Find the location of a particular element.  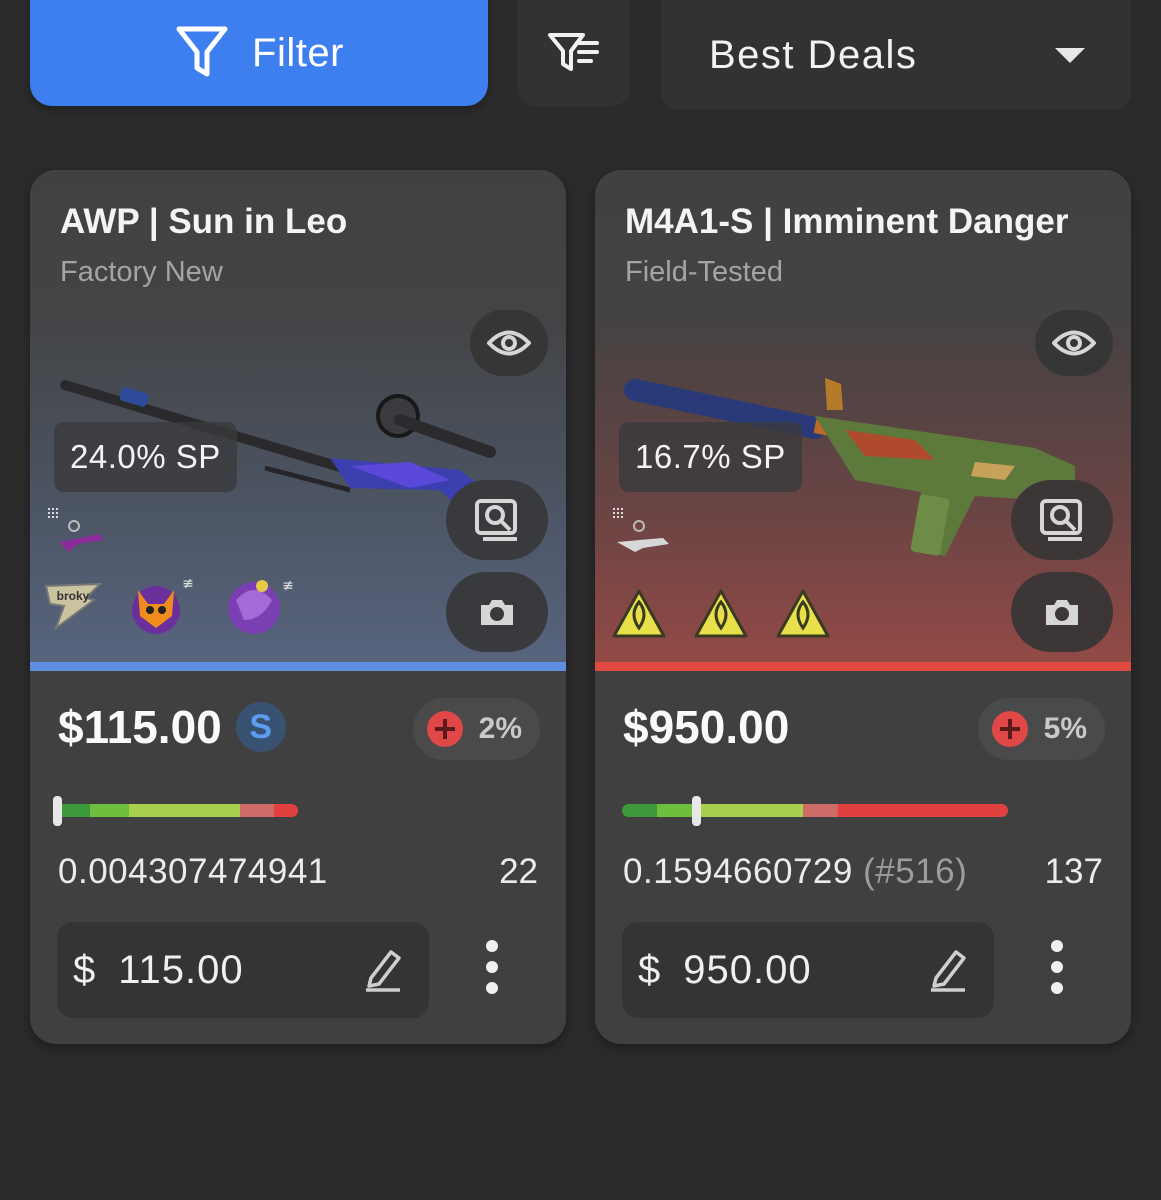

pattern-seed: 137 is located at coordinates (1073, 871).